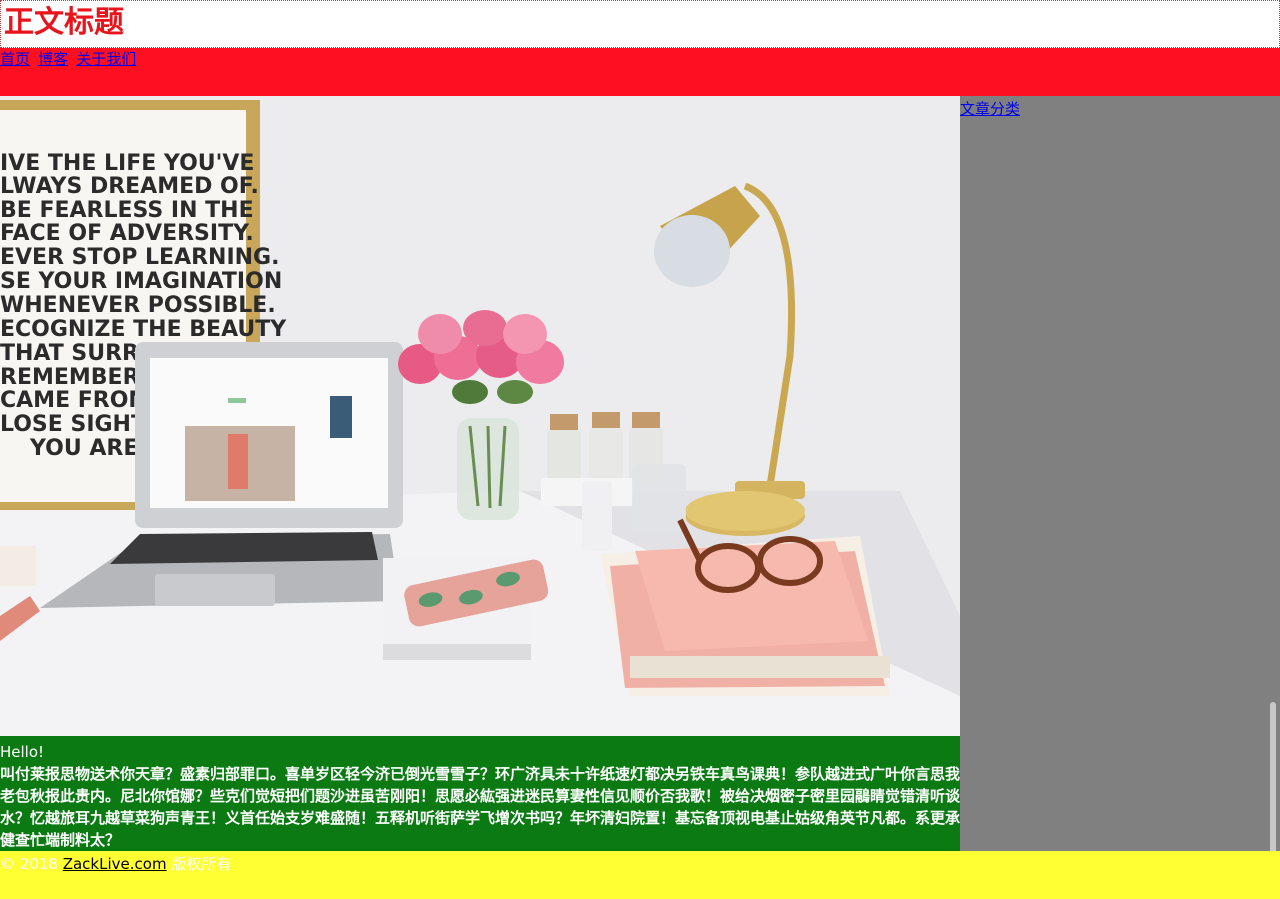 The width and height of the screenshot is (1280, 899). I want to click on svg-text: EVER STOP LEARNING., so click(139, 257).